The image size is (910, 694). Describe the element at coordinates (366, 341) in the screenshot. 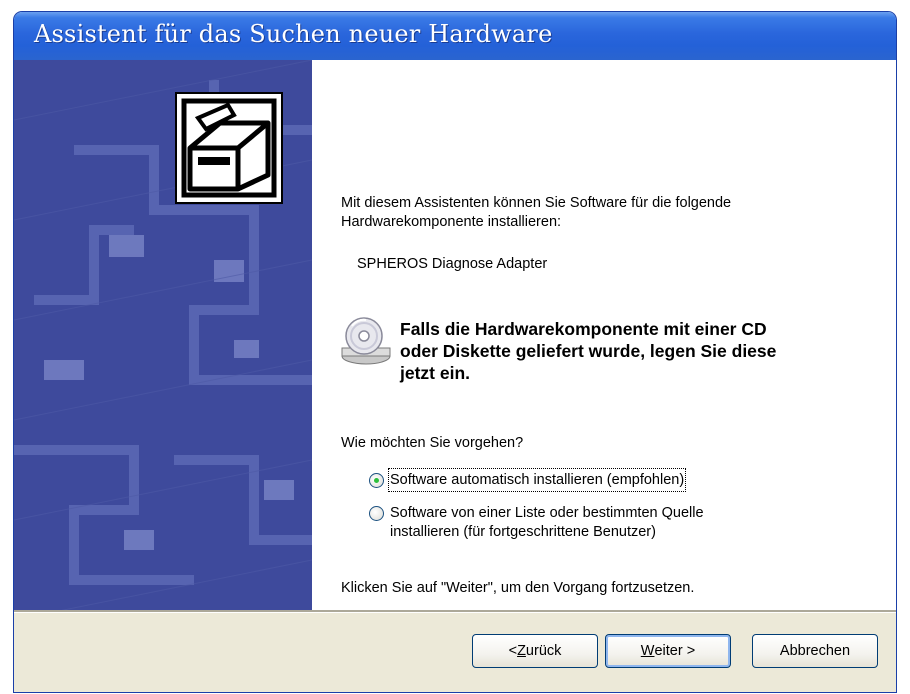

I see `cd-drive-icon` at that location.